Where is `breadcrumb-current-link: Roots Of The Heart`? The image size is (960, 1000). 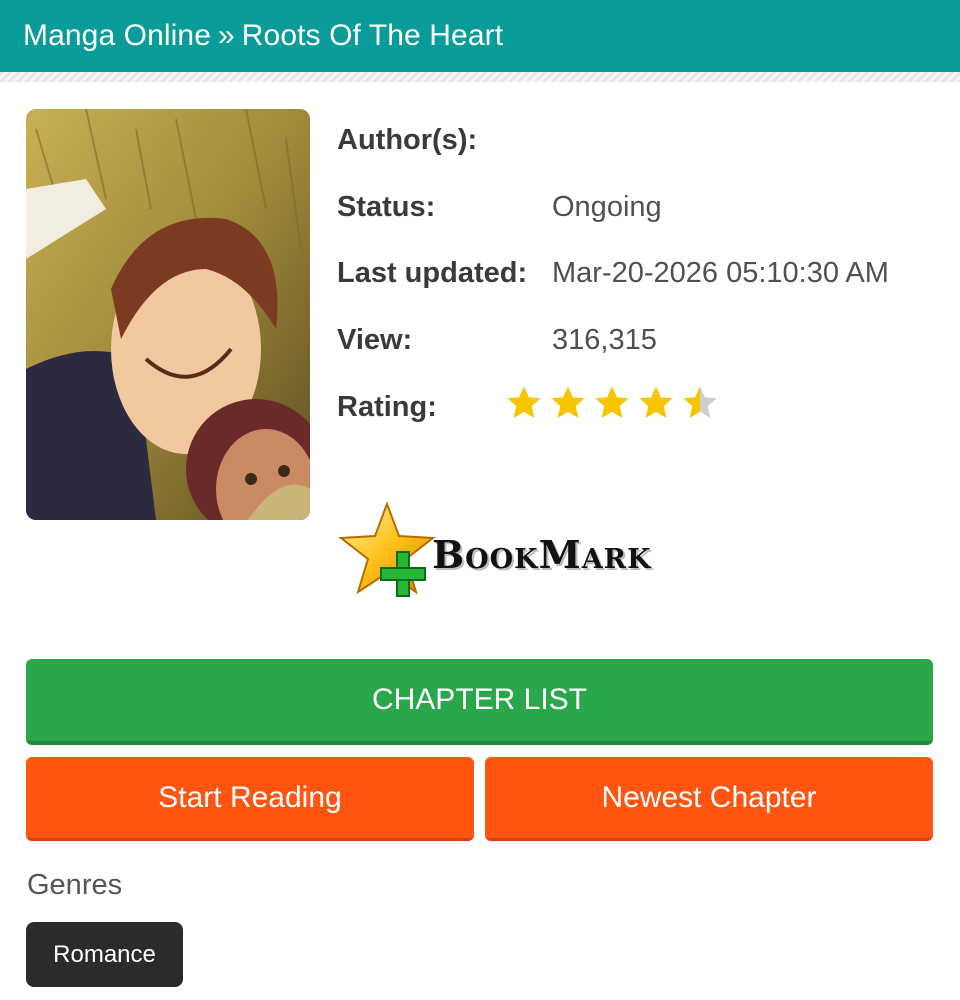 breadcrumb-current-link: Roots Of The Heart is located at coordinates (372, 36).